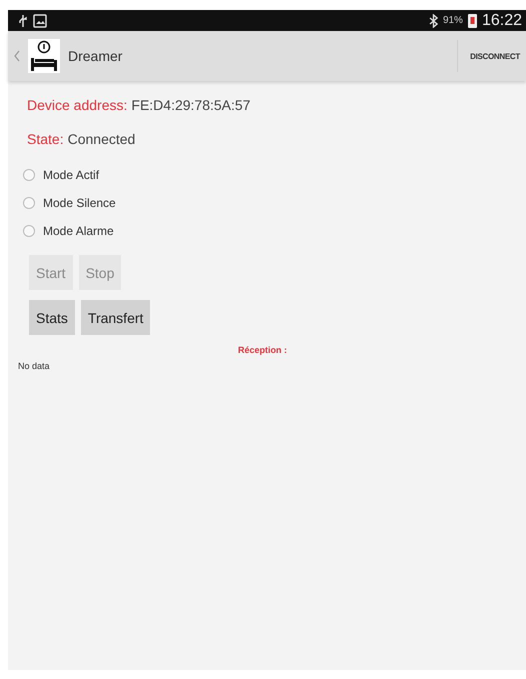 The image size is (526, 679). I want to click on mode-radio: Mode Alarme, so click(61, 231).